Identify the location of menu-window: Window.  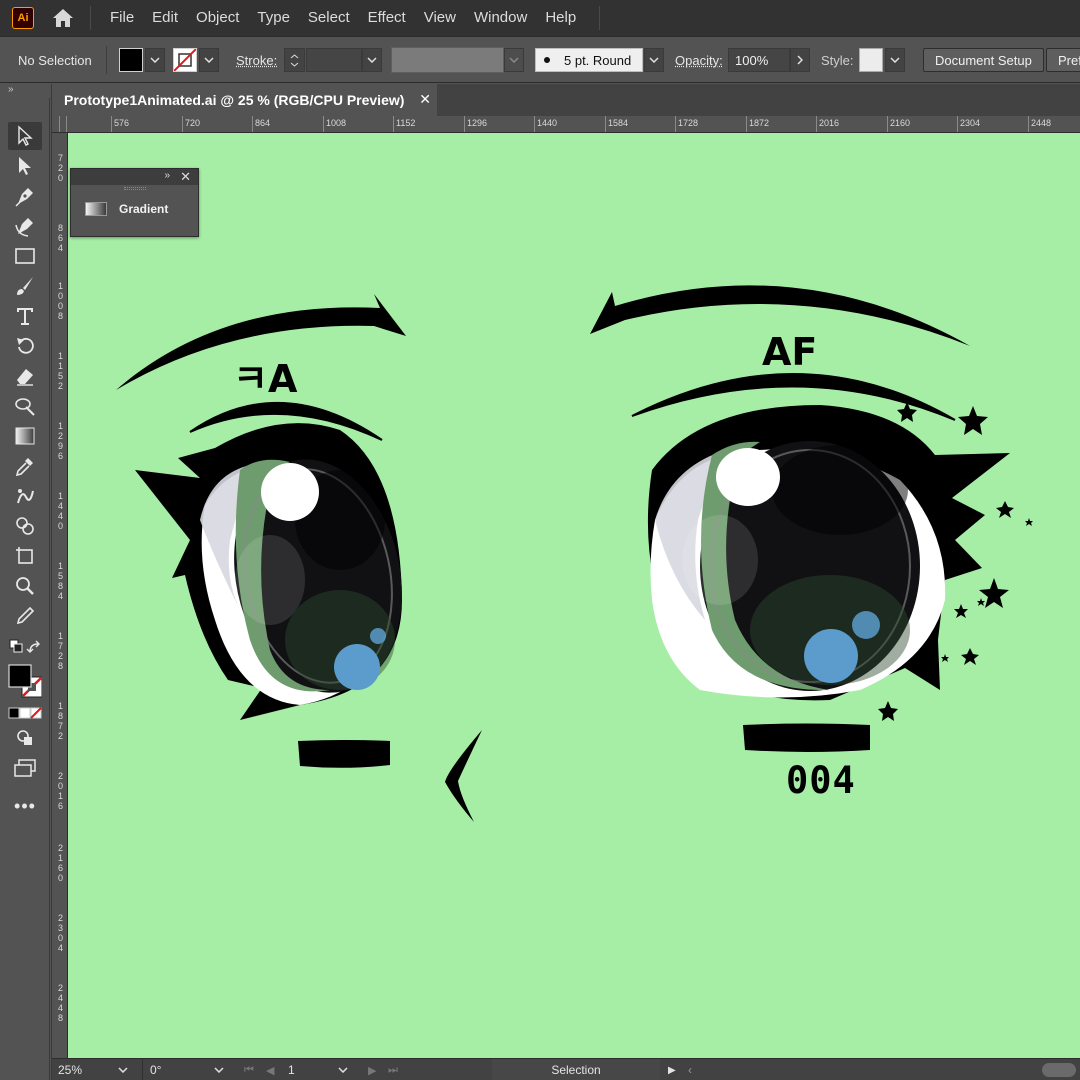
(500, 18).